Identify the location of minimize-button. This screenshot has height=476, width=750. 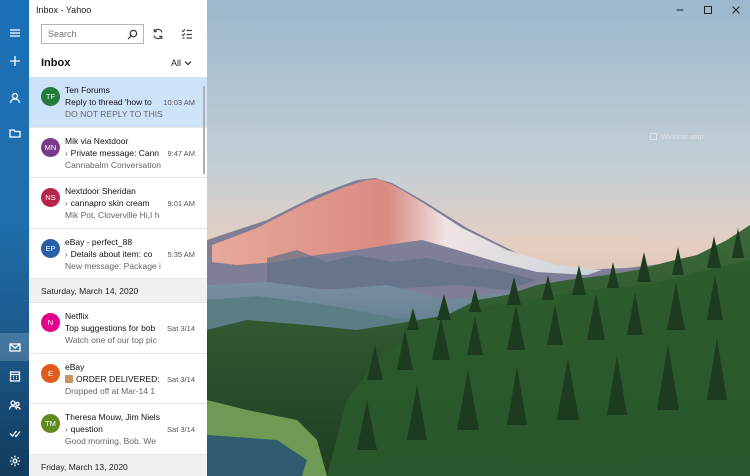
(680, 10).